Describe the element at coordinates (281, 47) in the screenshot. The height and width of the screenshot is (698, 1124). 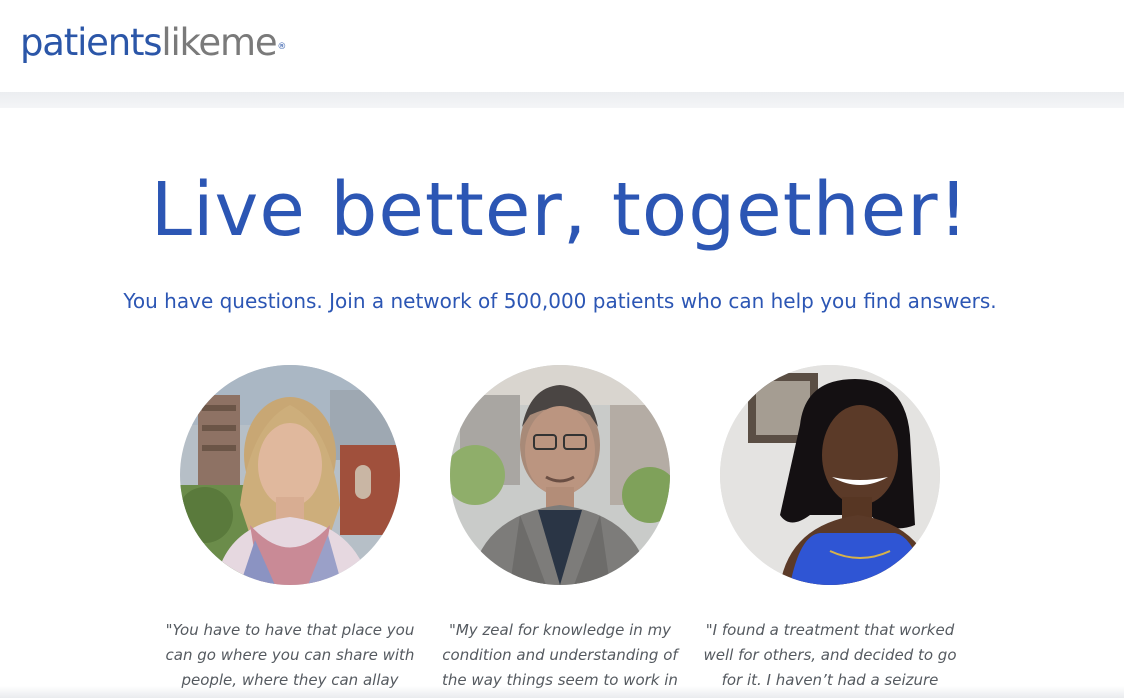
I see `registered-mark: ®` at that location.